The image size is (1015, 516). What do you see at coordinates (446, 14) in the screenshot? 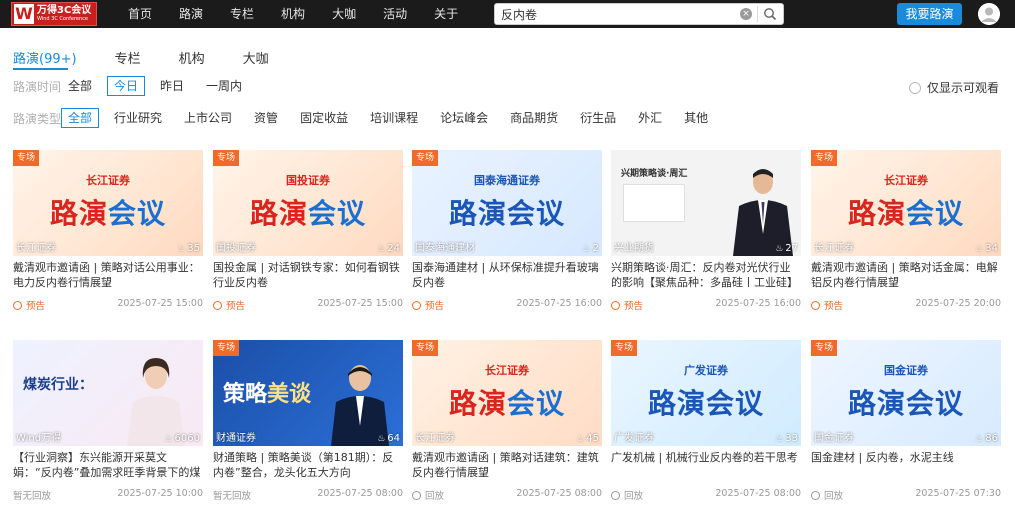
I see `nav-item-about: 关于` at bounding box center [446, 14].